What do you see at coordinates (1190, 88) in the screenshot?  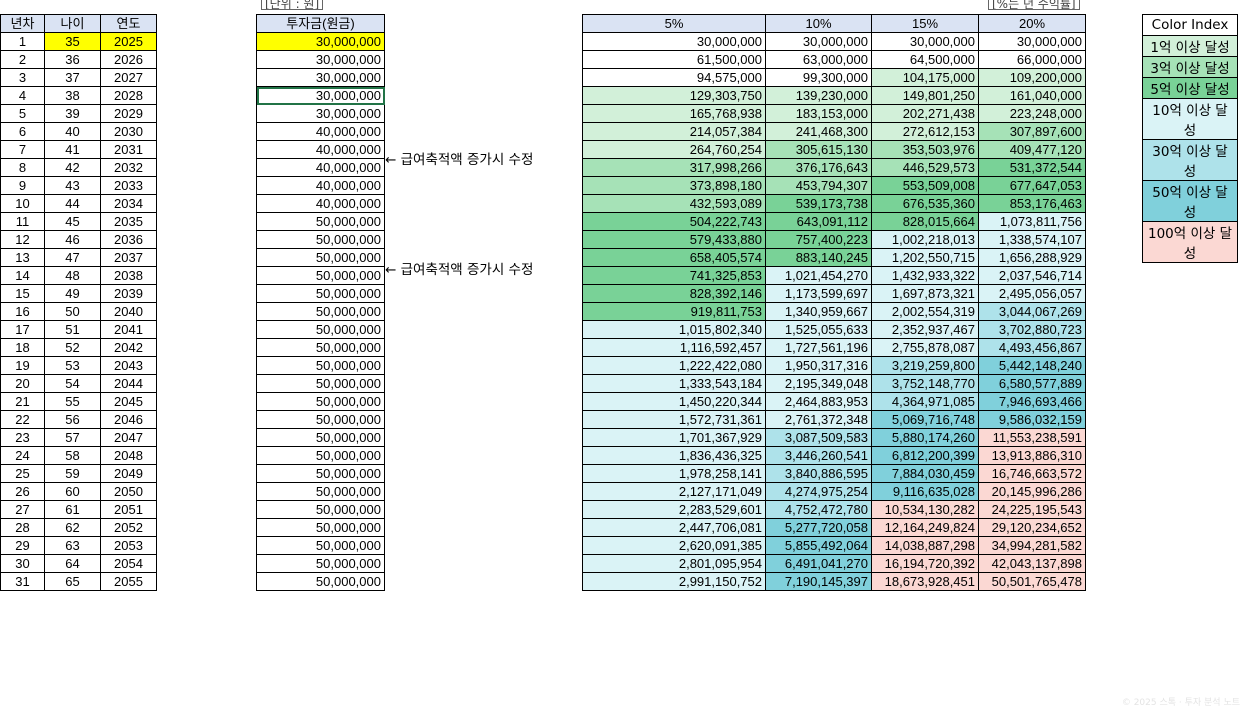 I see `legend-item: 5억 이상 달성` at bounding box center [1190, 88].